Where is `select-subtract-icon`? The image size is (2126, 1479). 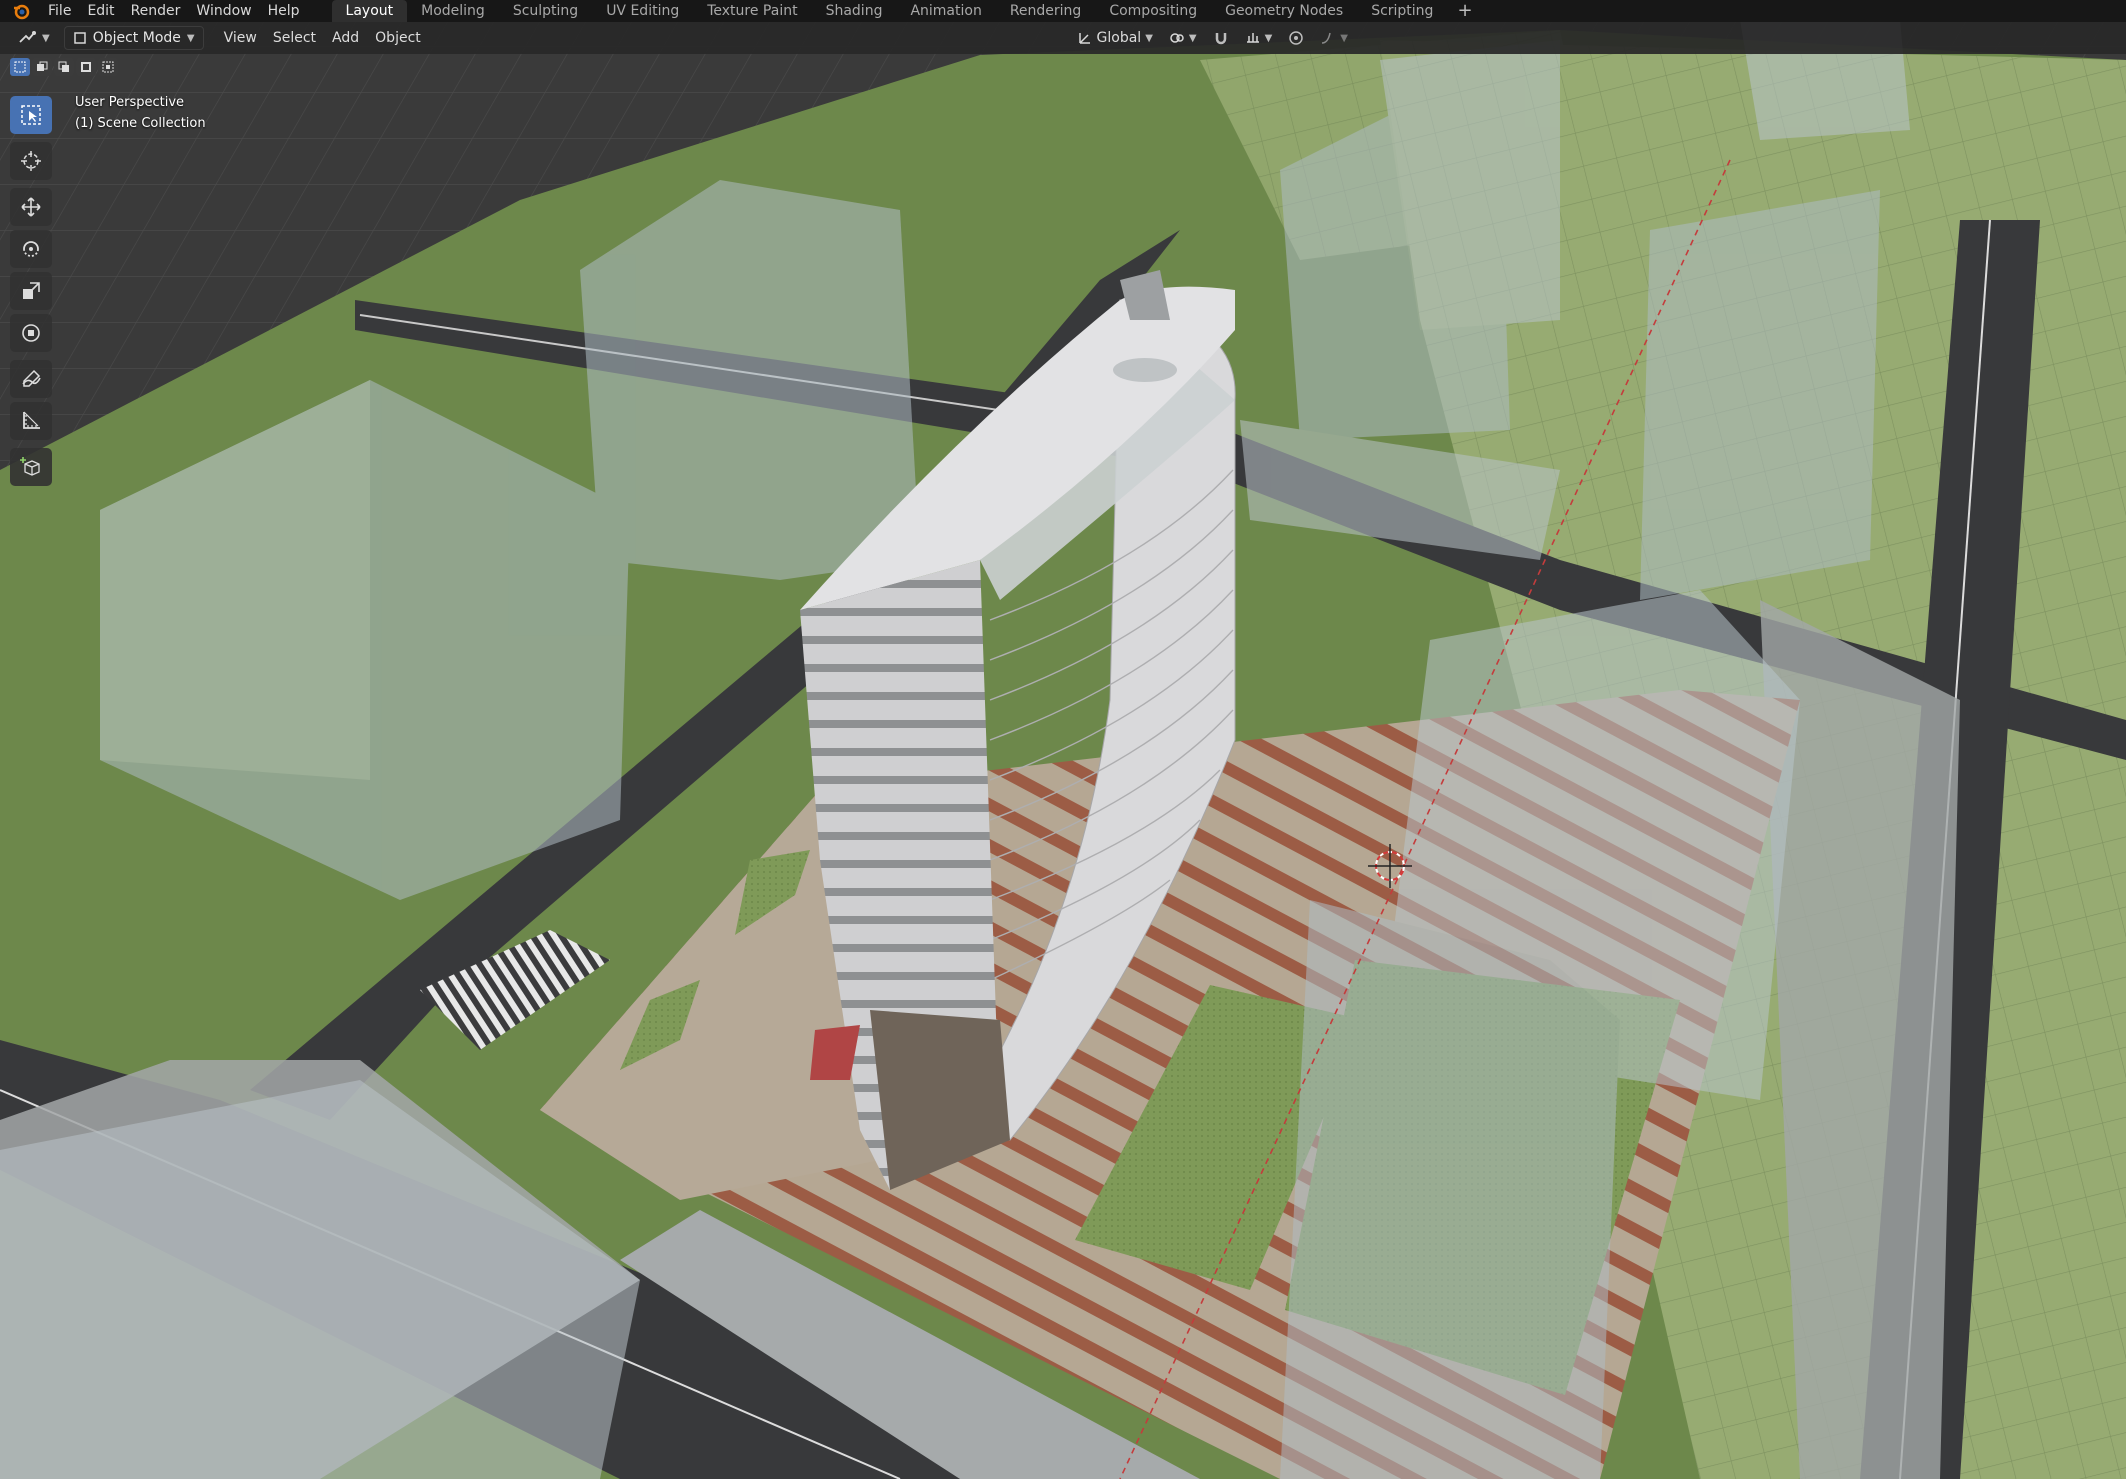 select-subtract-icon is located at coordinates (64, 67).